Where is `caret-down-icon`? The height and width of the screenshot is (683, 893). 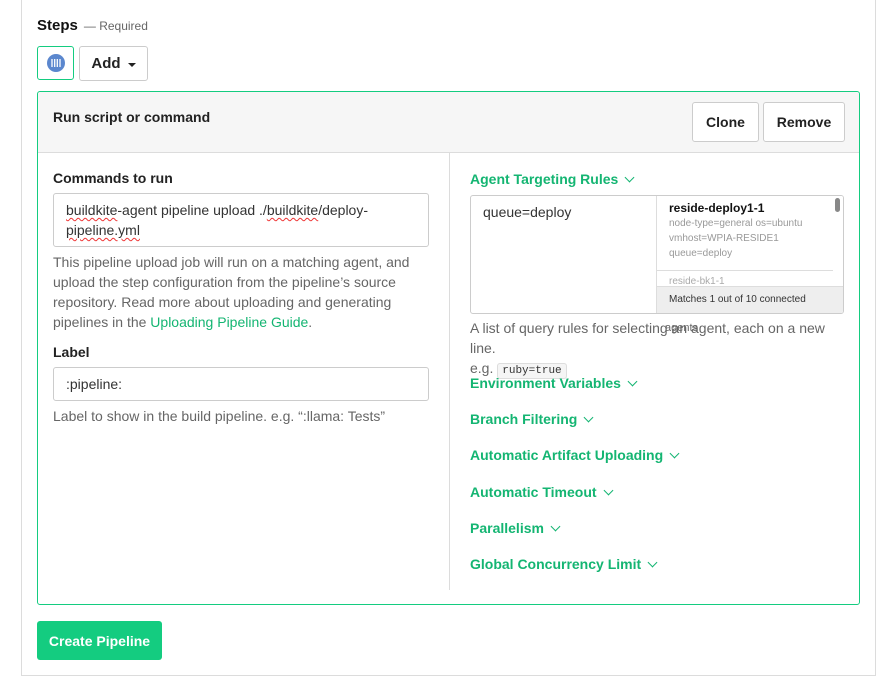
caret-down-icon is located at coordinates (131, 65).